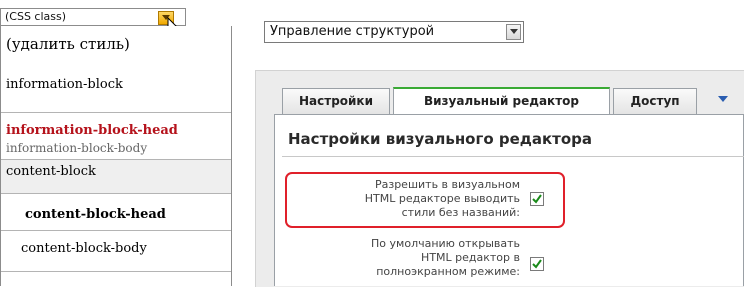  I want to click on checkbox-untitled-styles, so click(537, 199).